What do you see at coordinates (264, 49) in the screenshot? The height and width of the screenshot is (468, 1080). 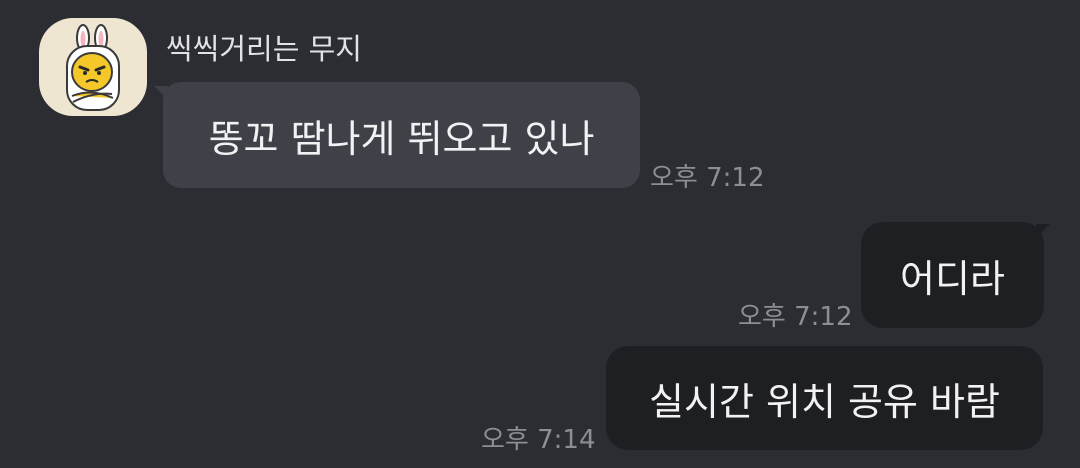 I see `sender-name: 씩씩거리는 무지` at bounding box center [264, 49].